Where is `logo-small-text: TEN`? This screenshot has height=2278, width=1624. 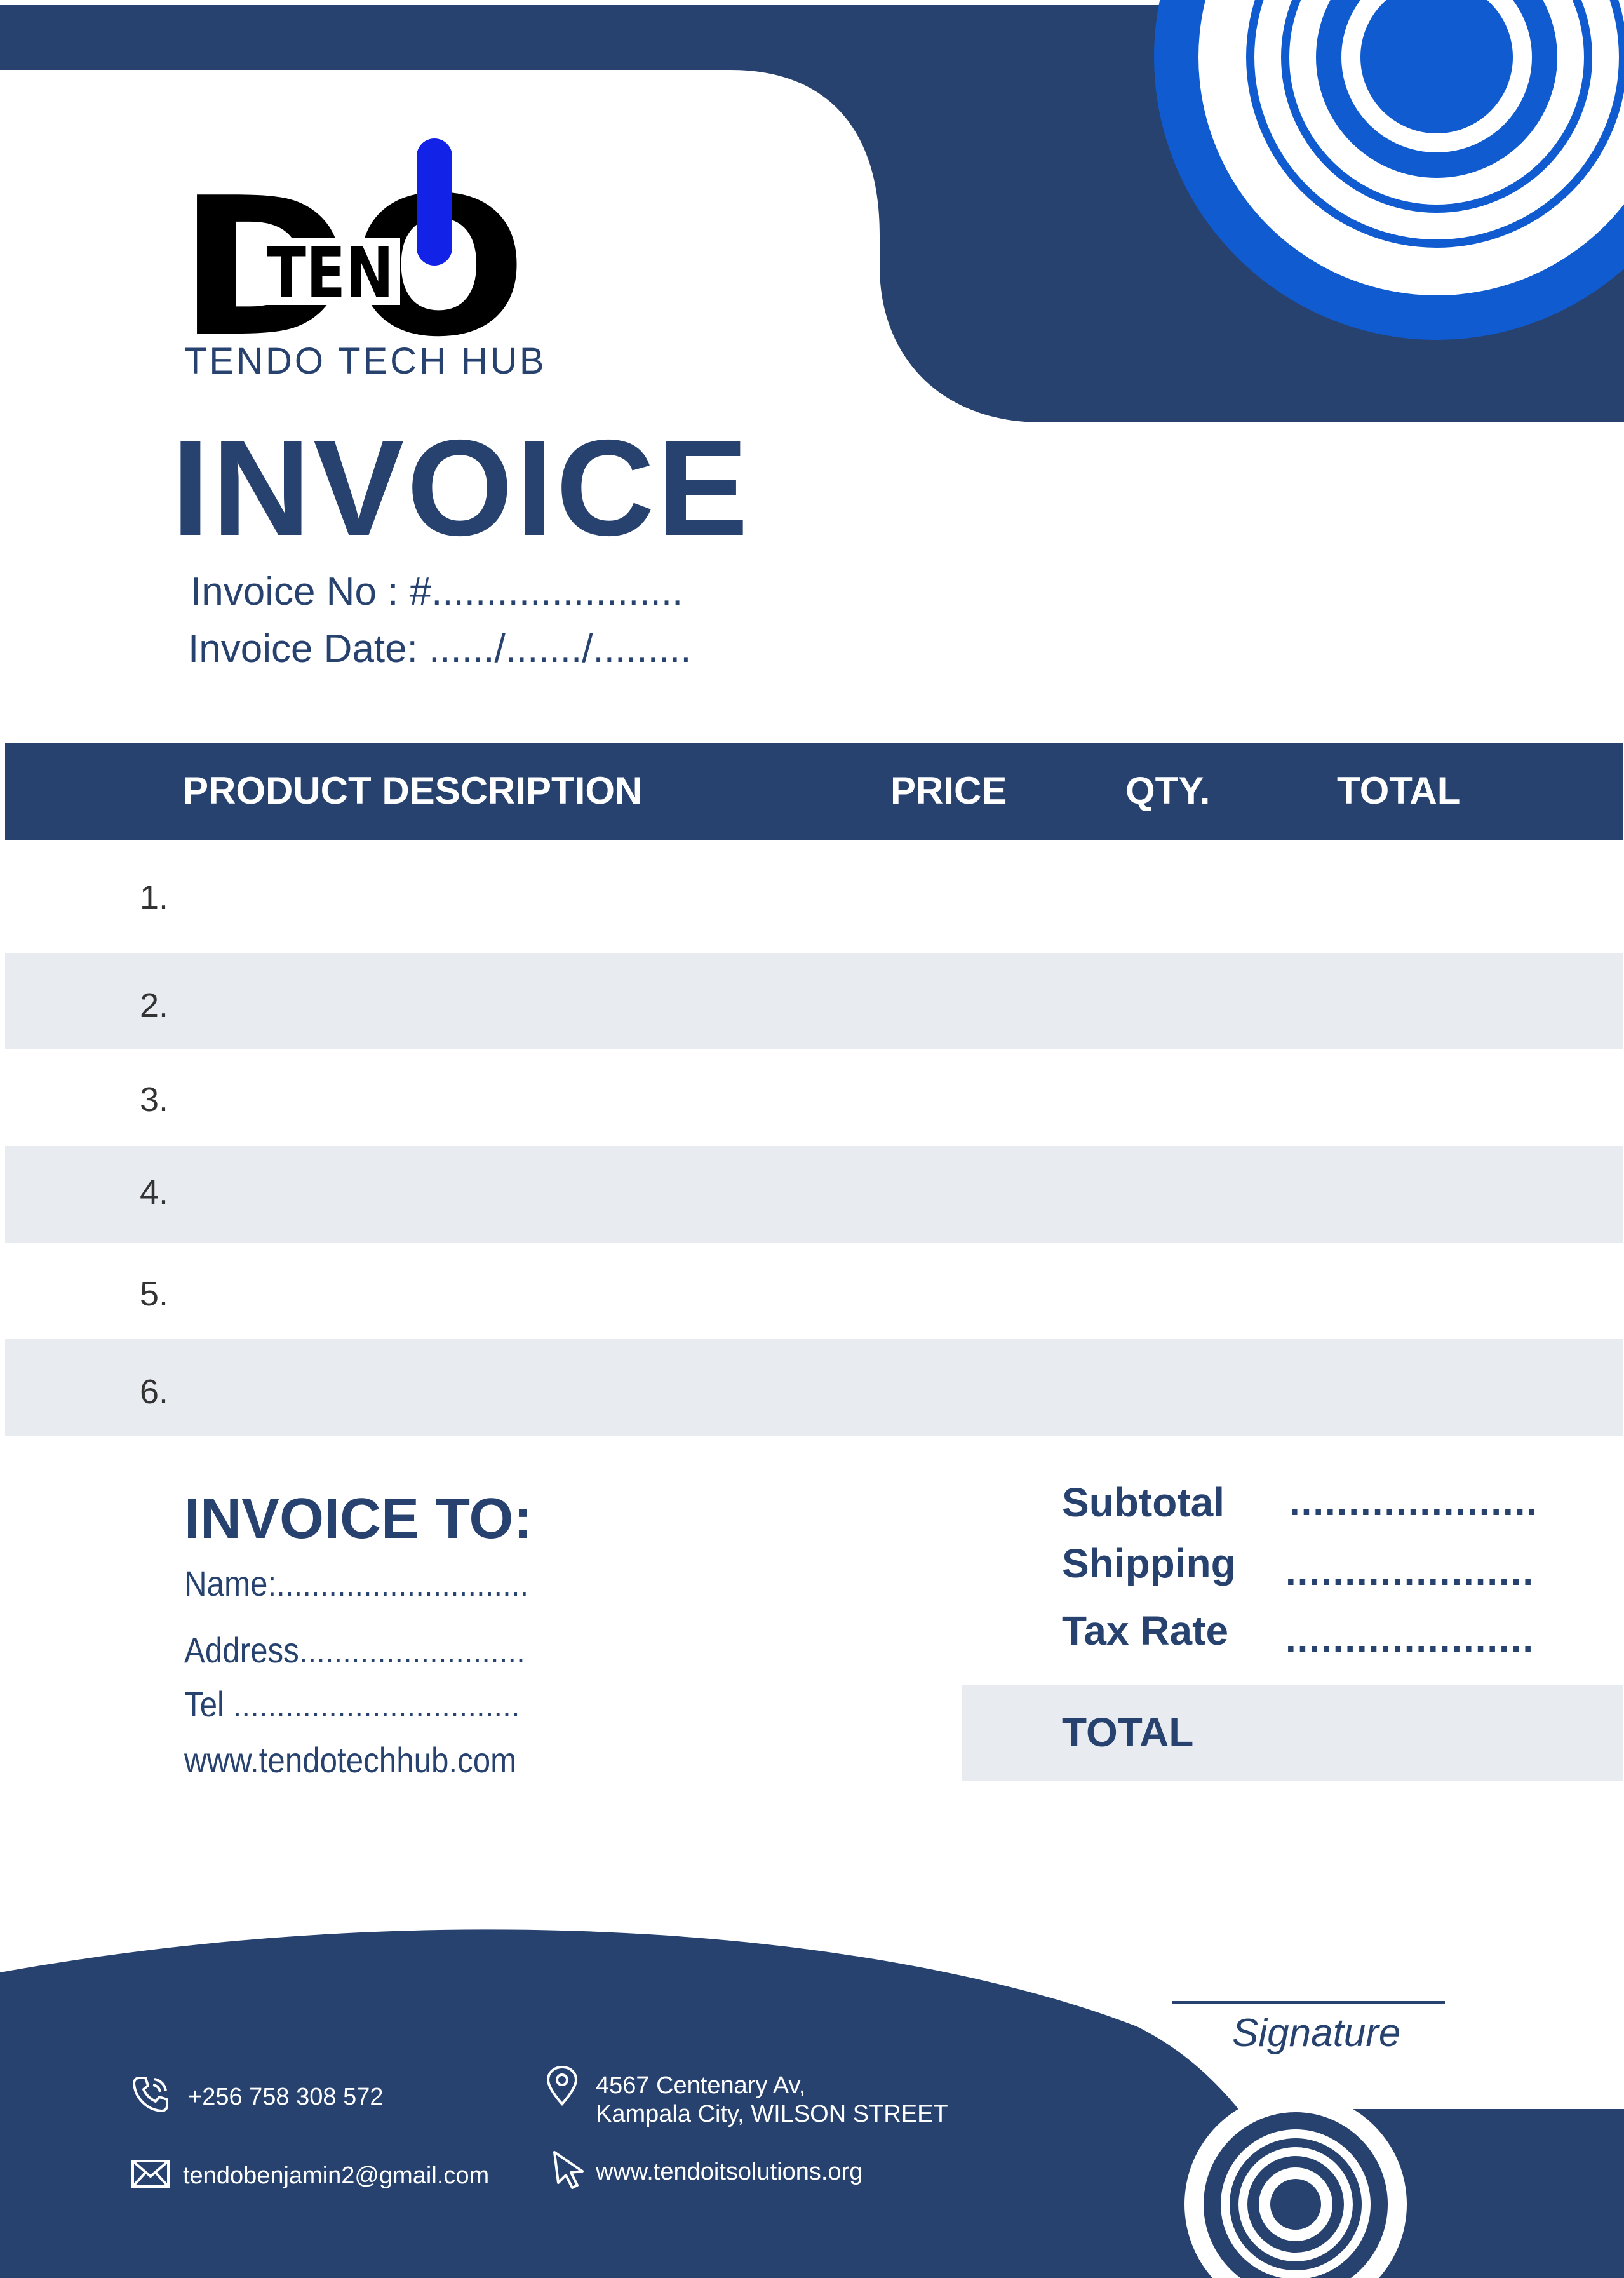
logo-small-text: TEN is located at coordinates (330, 273).